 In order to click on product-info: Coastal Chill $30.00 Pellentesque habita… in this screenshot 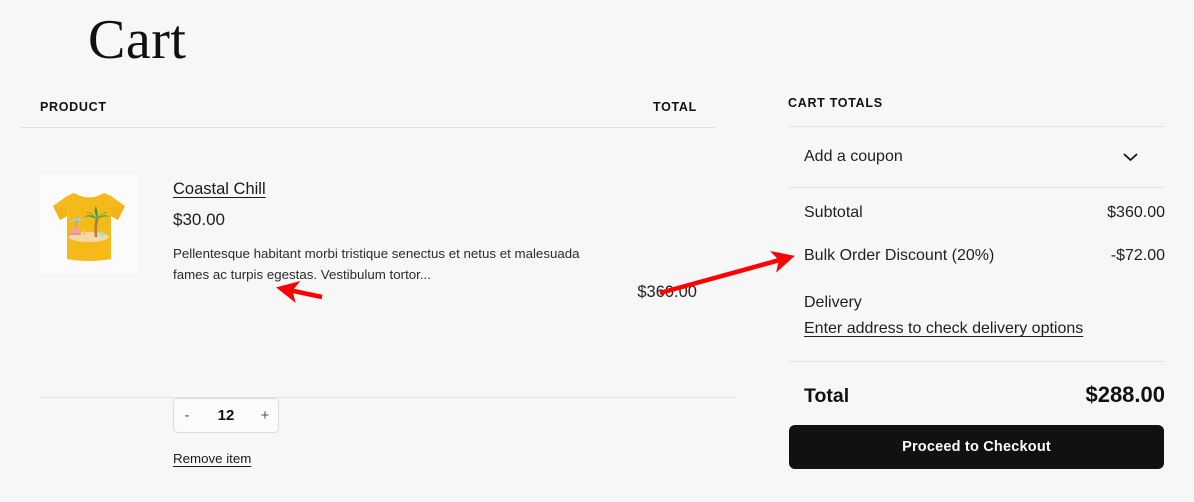, I will do `click(388, 231)`.